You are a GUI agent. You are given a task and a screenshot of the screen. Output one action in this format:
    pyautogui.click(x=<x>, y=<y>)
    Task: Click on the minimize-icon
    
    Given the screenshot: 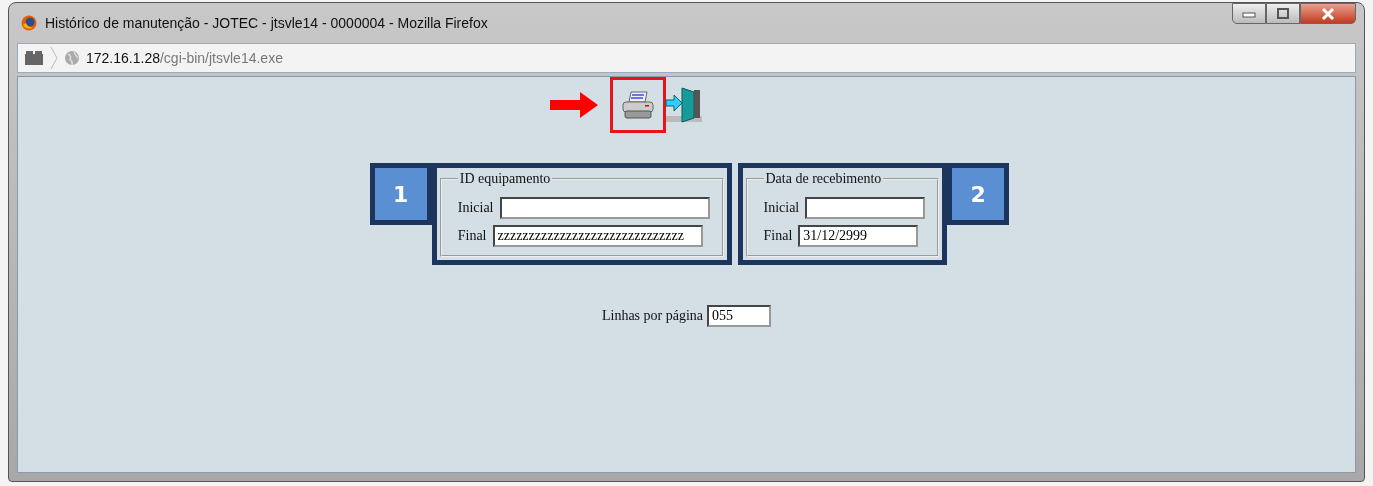 What is the action you would take?
    pyautogui.click(x=1249, y=13)
    